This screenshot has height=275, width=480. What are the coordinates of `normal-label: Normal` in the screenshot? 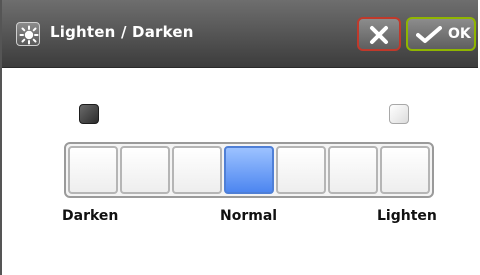 It's located at (249, 216).